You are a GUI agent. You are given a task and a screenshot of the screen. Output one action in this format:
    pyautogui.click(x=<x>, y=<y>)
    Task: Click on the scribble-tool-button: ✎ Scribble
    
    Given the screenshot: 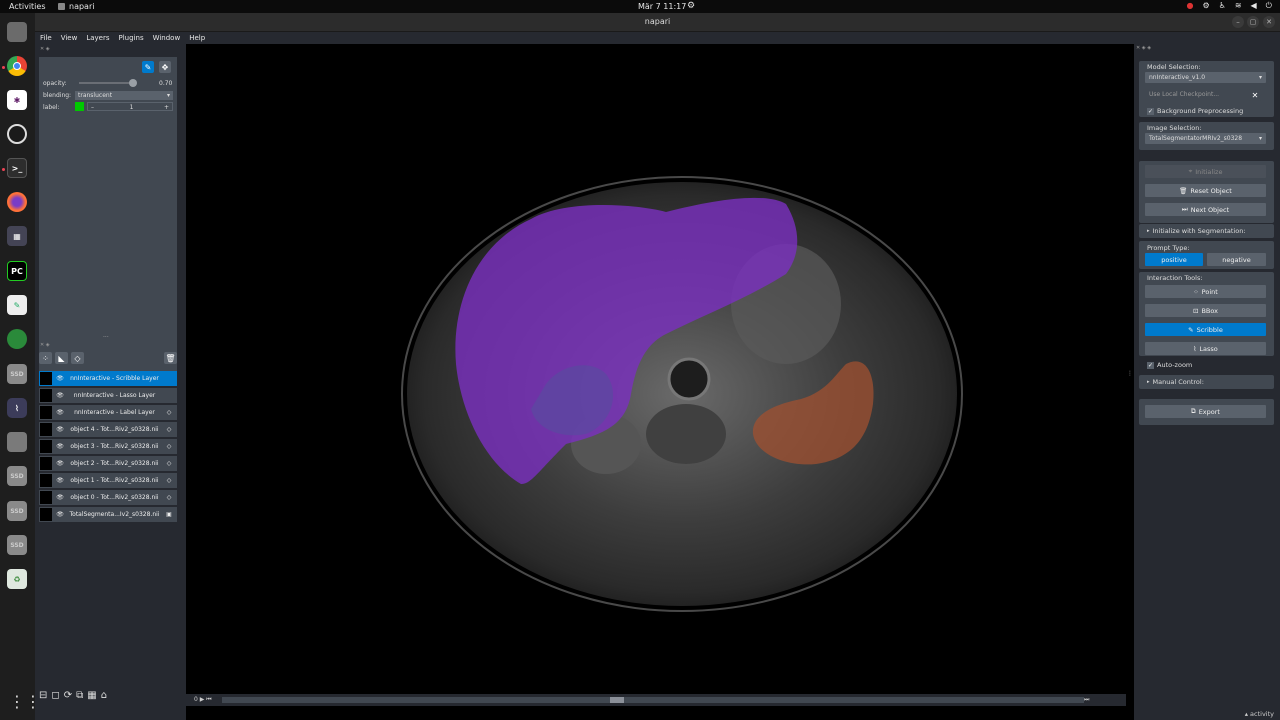 What is the action you would take?
    pyautogui.click(x=1205, y=329)
    